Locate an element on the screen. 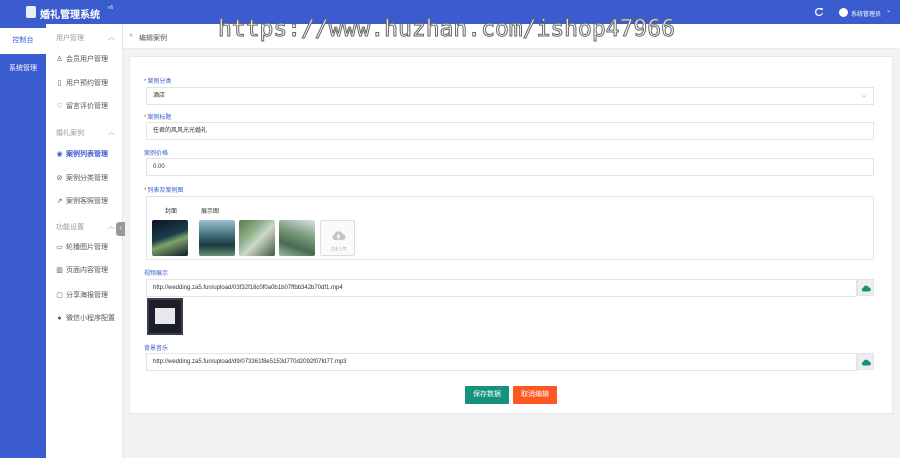 The image size is (900, 458). app-version: v6 is located at coordinates (111, 8).